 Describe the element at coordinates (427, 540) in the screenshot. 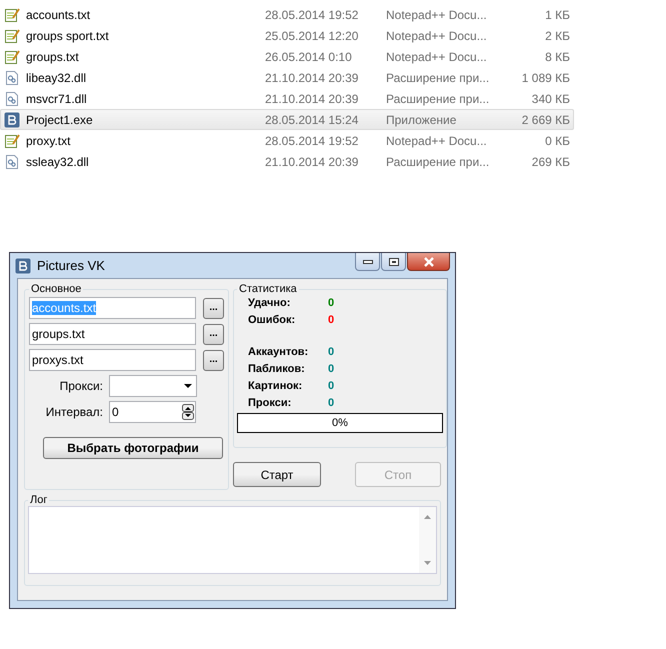

I see `scrollbar` at that location.